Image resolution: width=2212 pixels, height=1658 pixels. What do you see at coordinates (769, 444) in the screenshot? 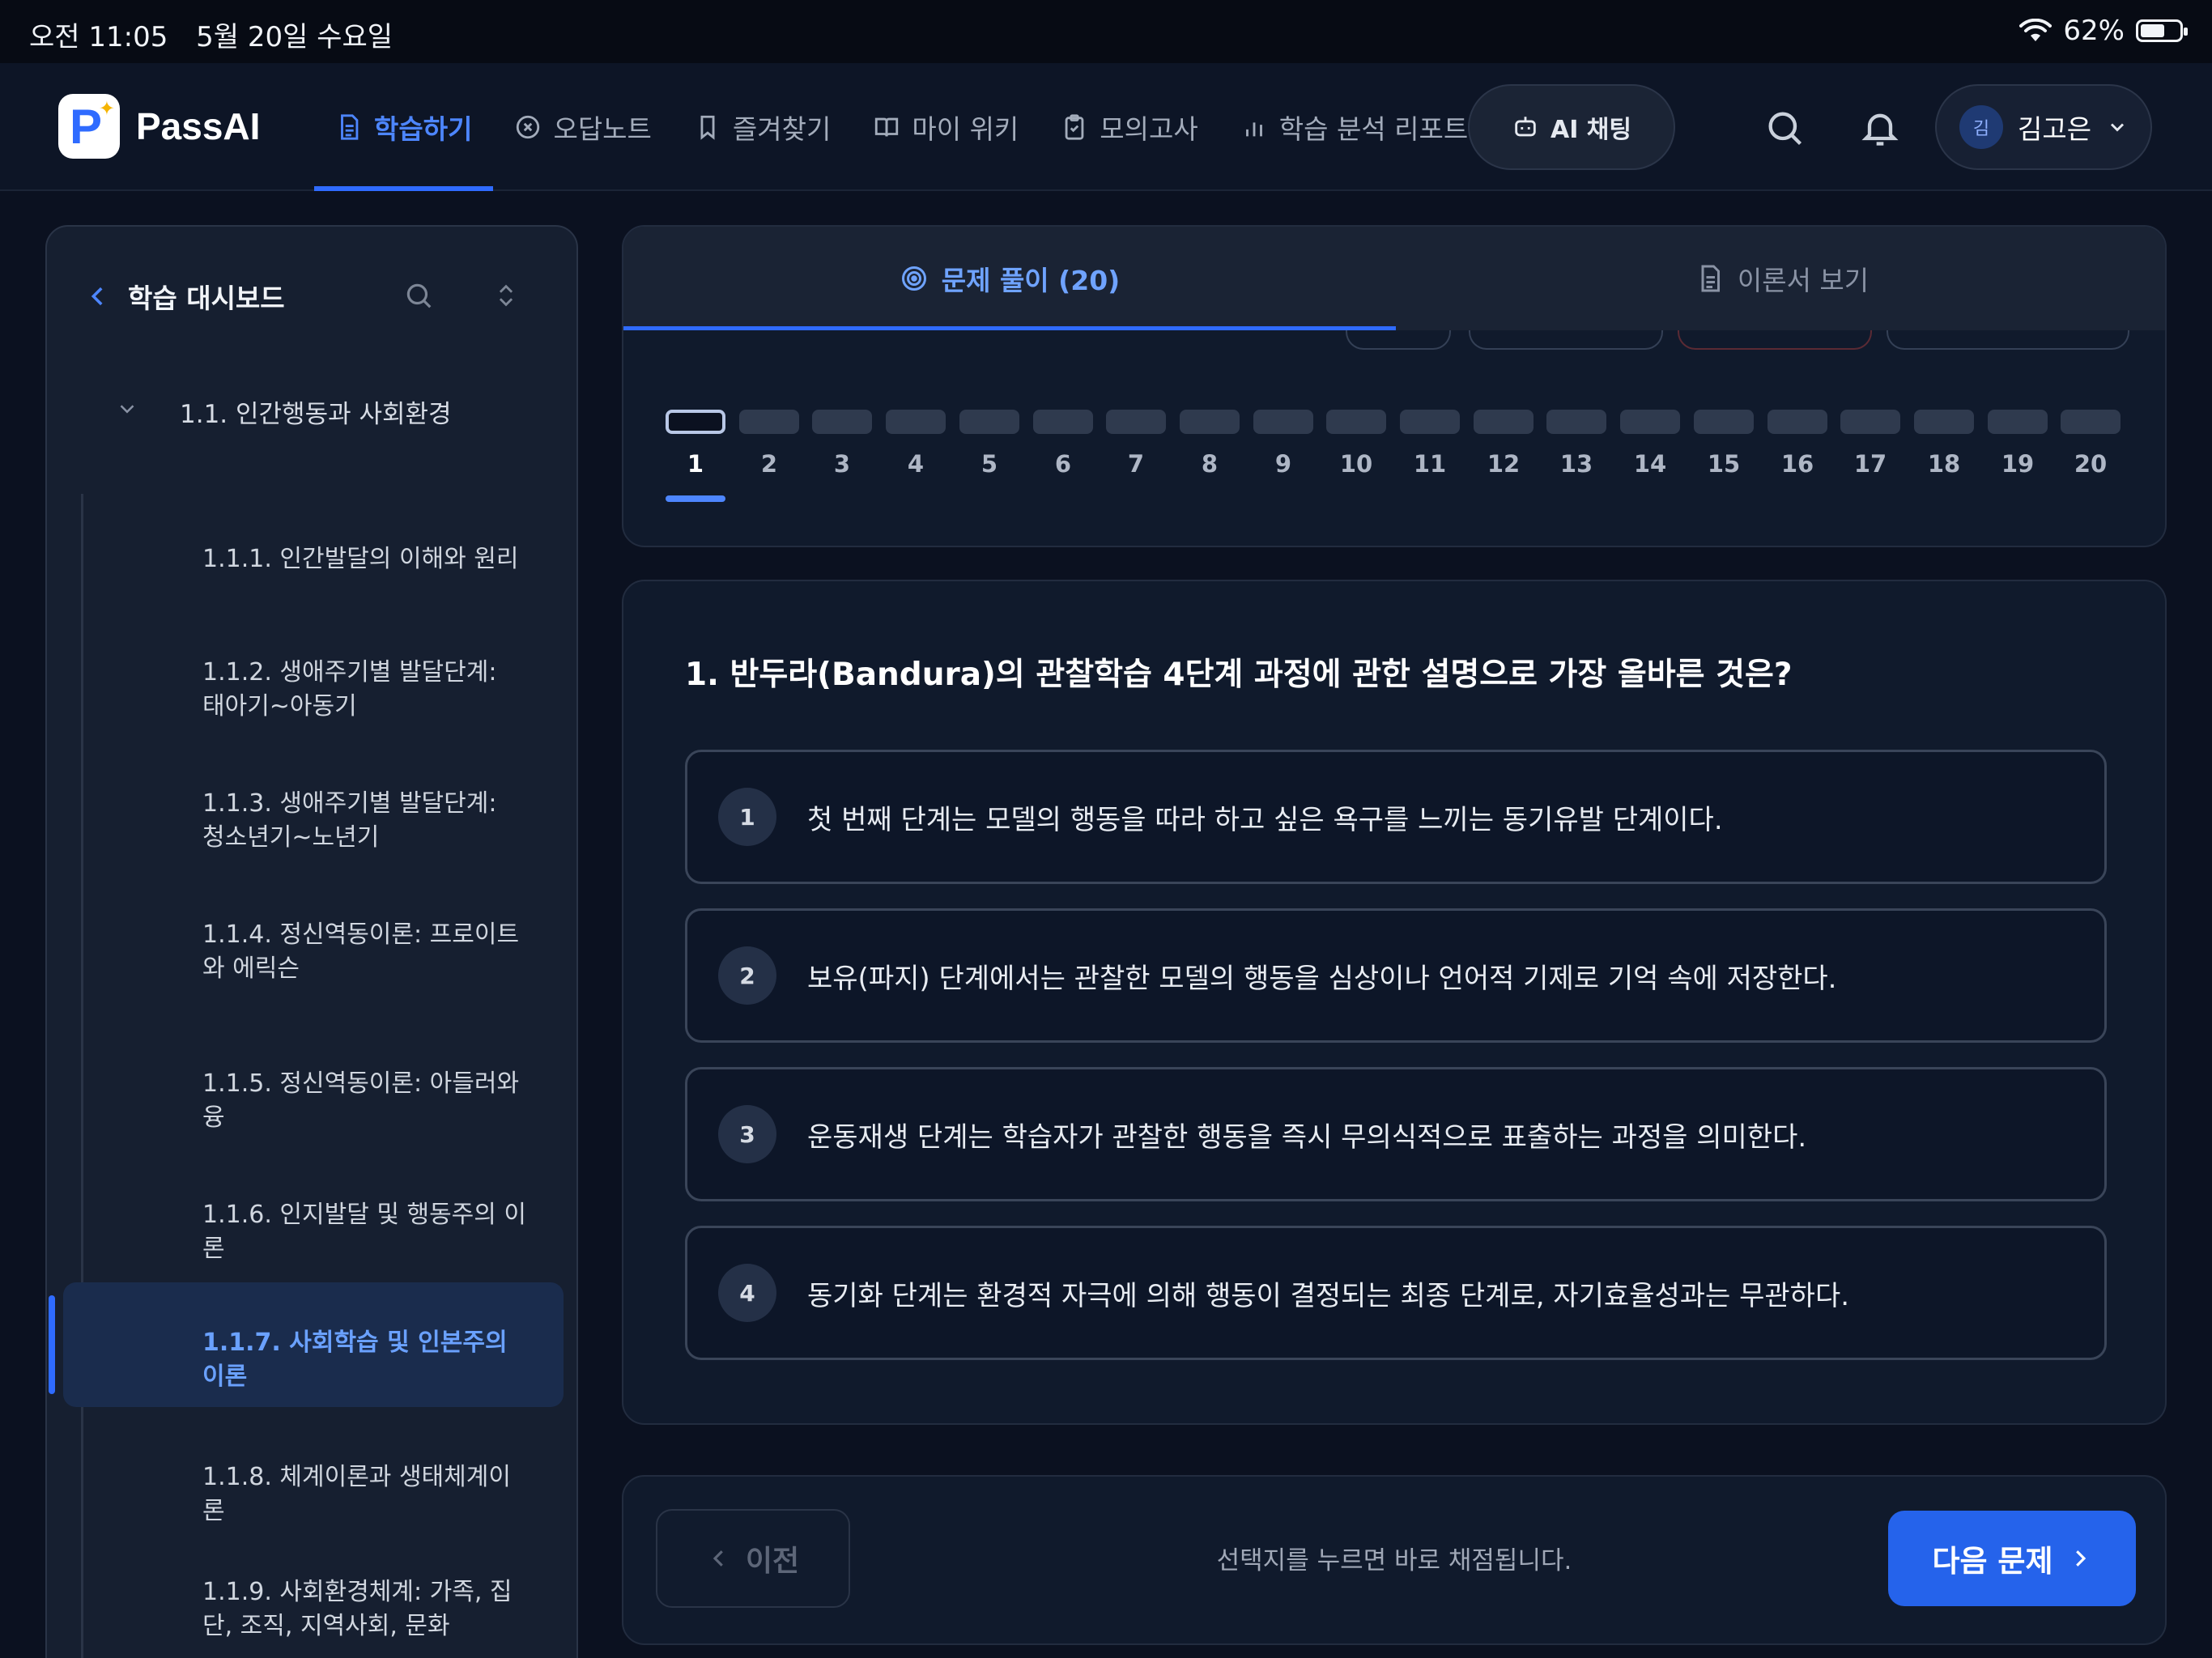
I see `question-number-2: 2` at bounding box center [769, 444].